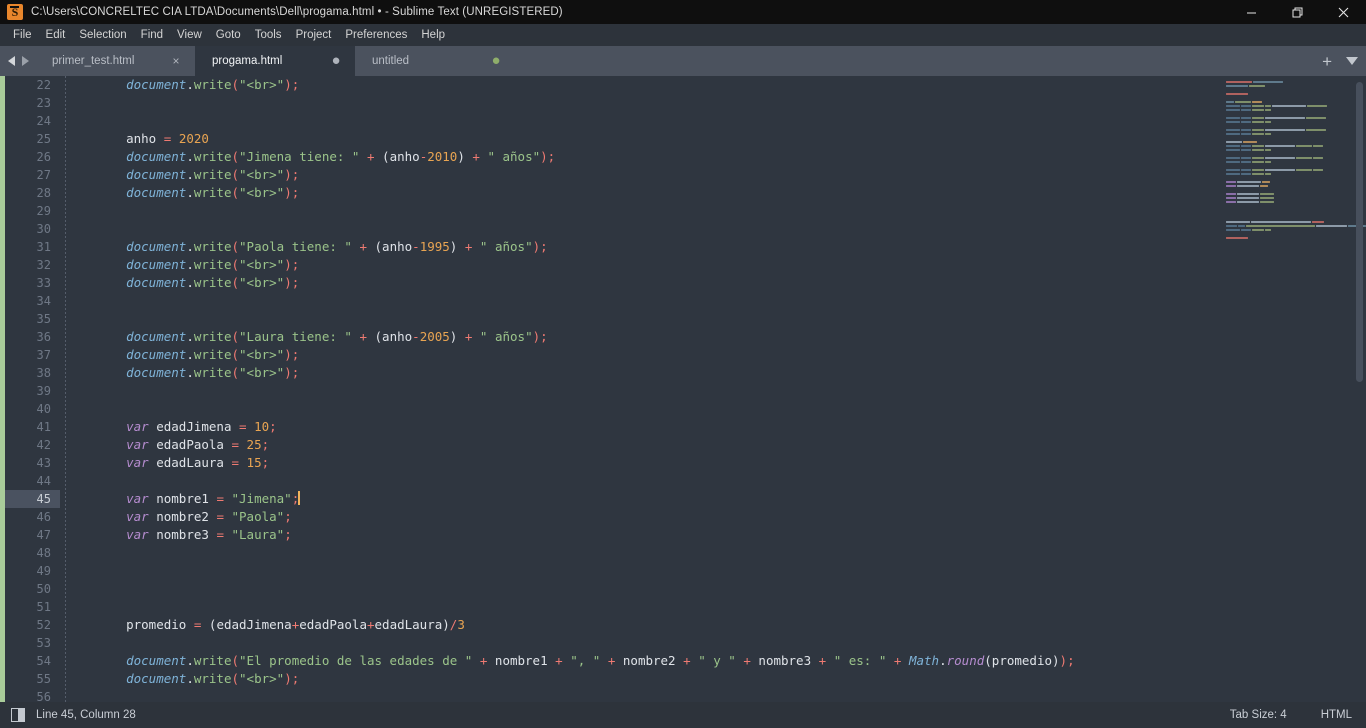 The height and width of the screenshot is (728, 1366). I want to click on code-token: " años", so click(514, 156).